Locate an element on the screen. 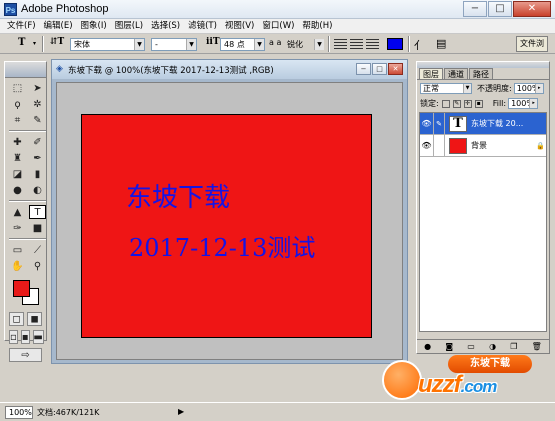  align-center-icon is located at coordinates (356, 44).